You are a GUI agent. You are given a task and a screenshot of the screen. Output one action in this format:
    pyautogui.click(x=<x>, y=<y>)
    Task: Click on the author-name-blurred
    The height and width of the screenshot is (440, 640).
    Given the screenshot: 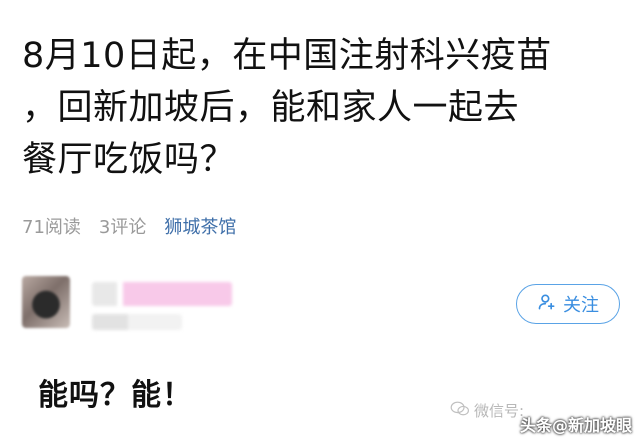 What is the action you would take?
    pyautogui.click(x=162, y=294)
    